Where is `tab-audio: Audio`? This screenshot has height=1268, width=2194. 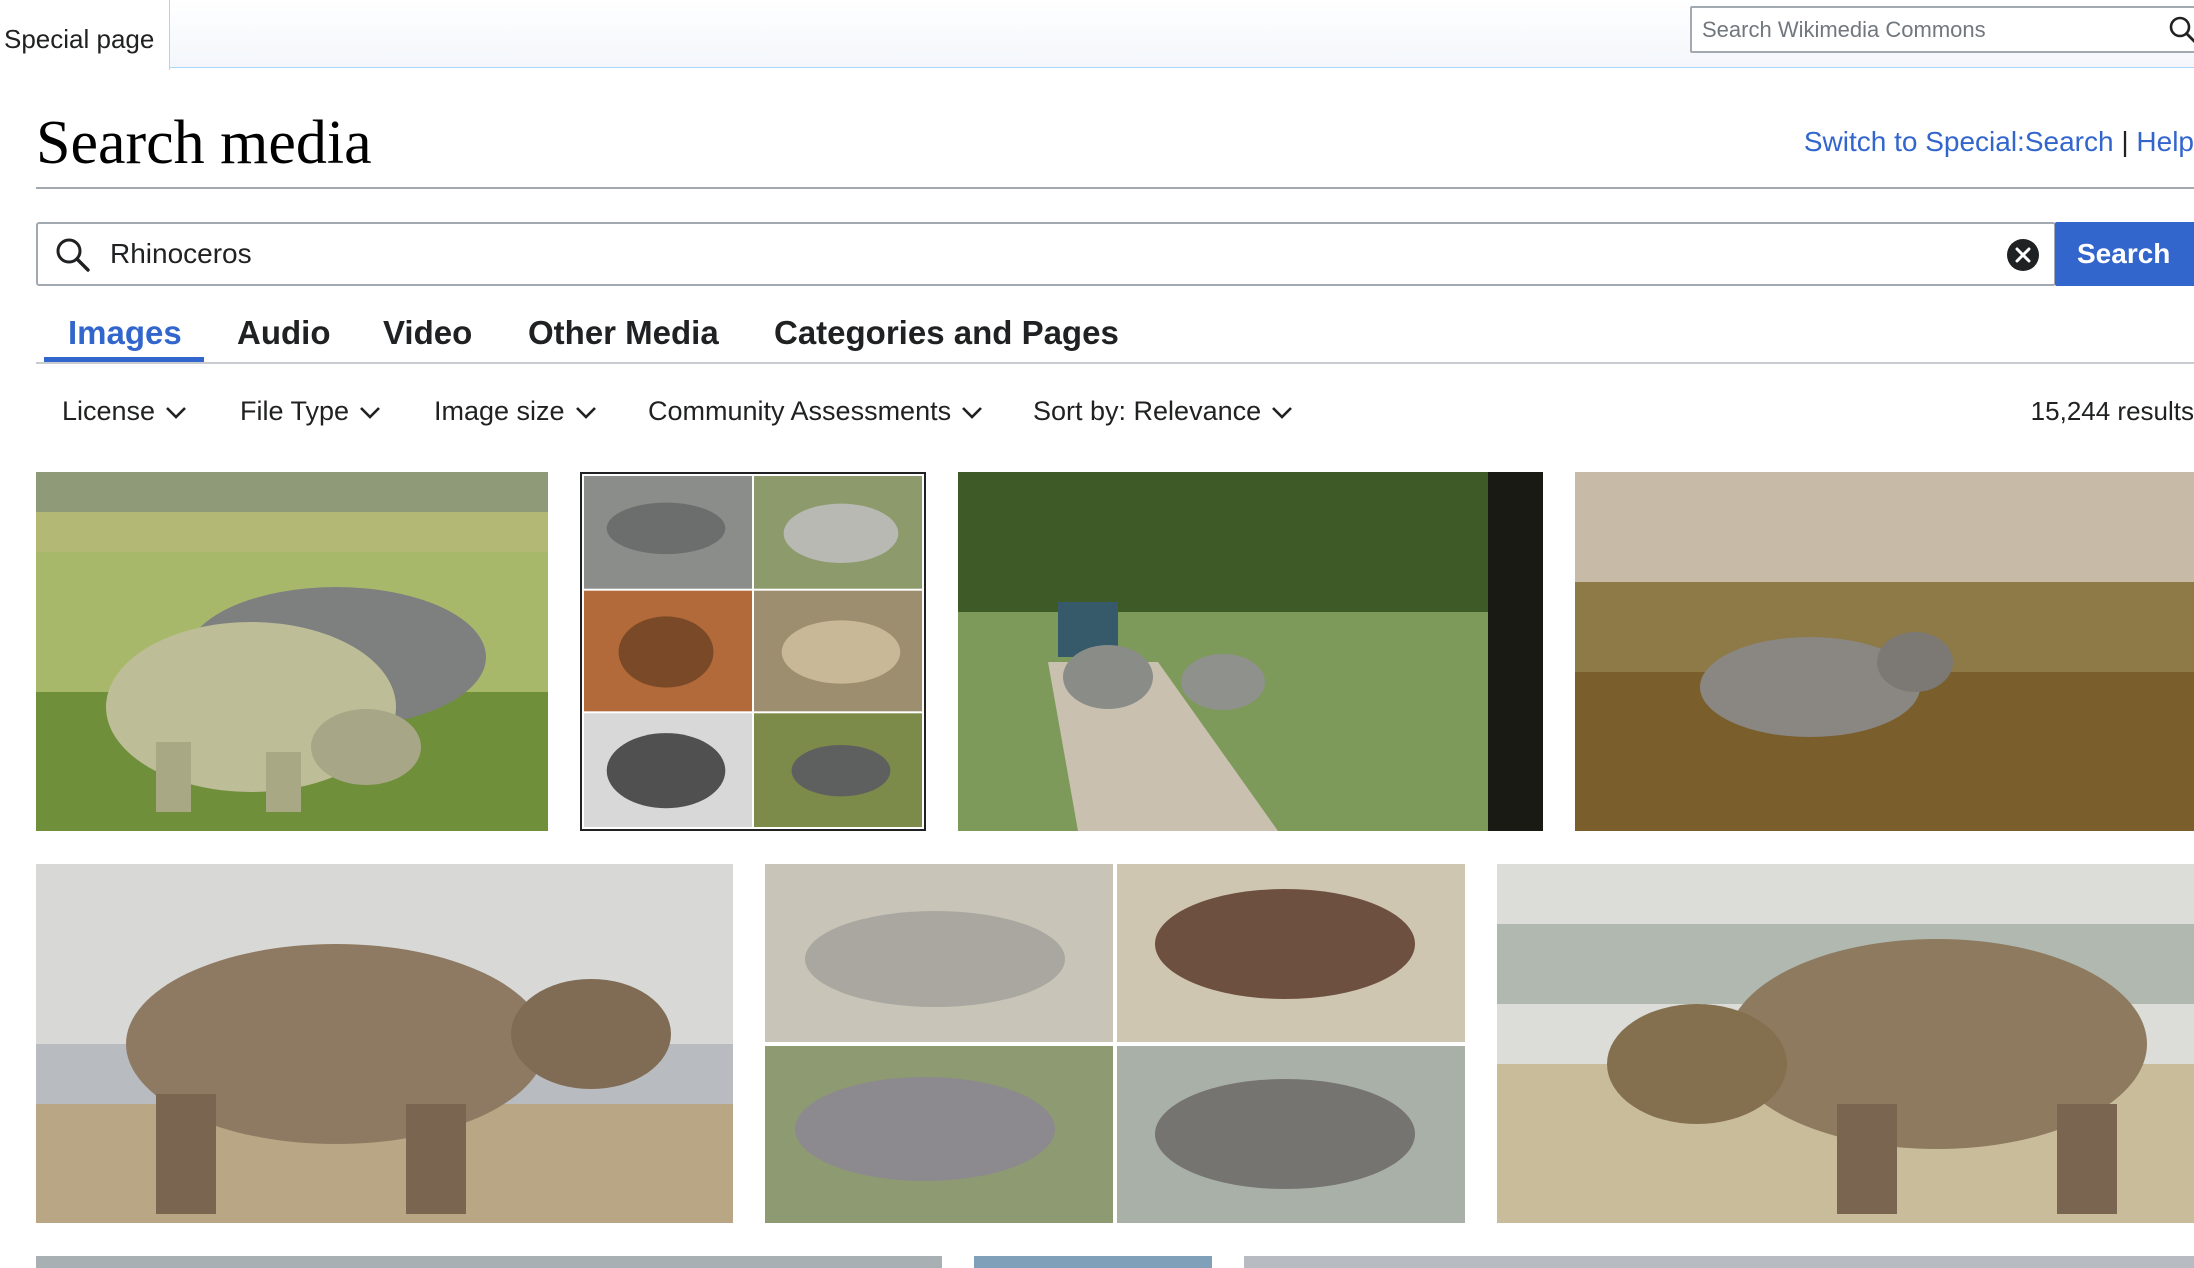
tab-audio: Audio is located at coordinates (283, 333).